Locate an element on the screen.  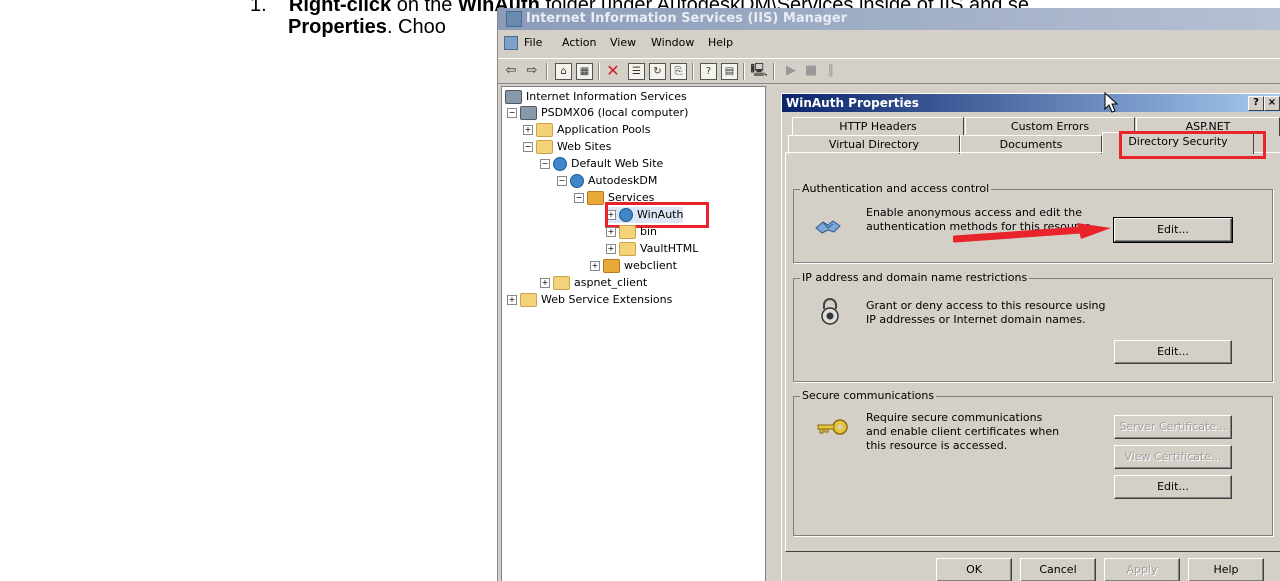
tree-item-label: bin is located at coordinates (649, 231).